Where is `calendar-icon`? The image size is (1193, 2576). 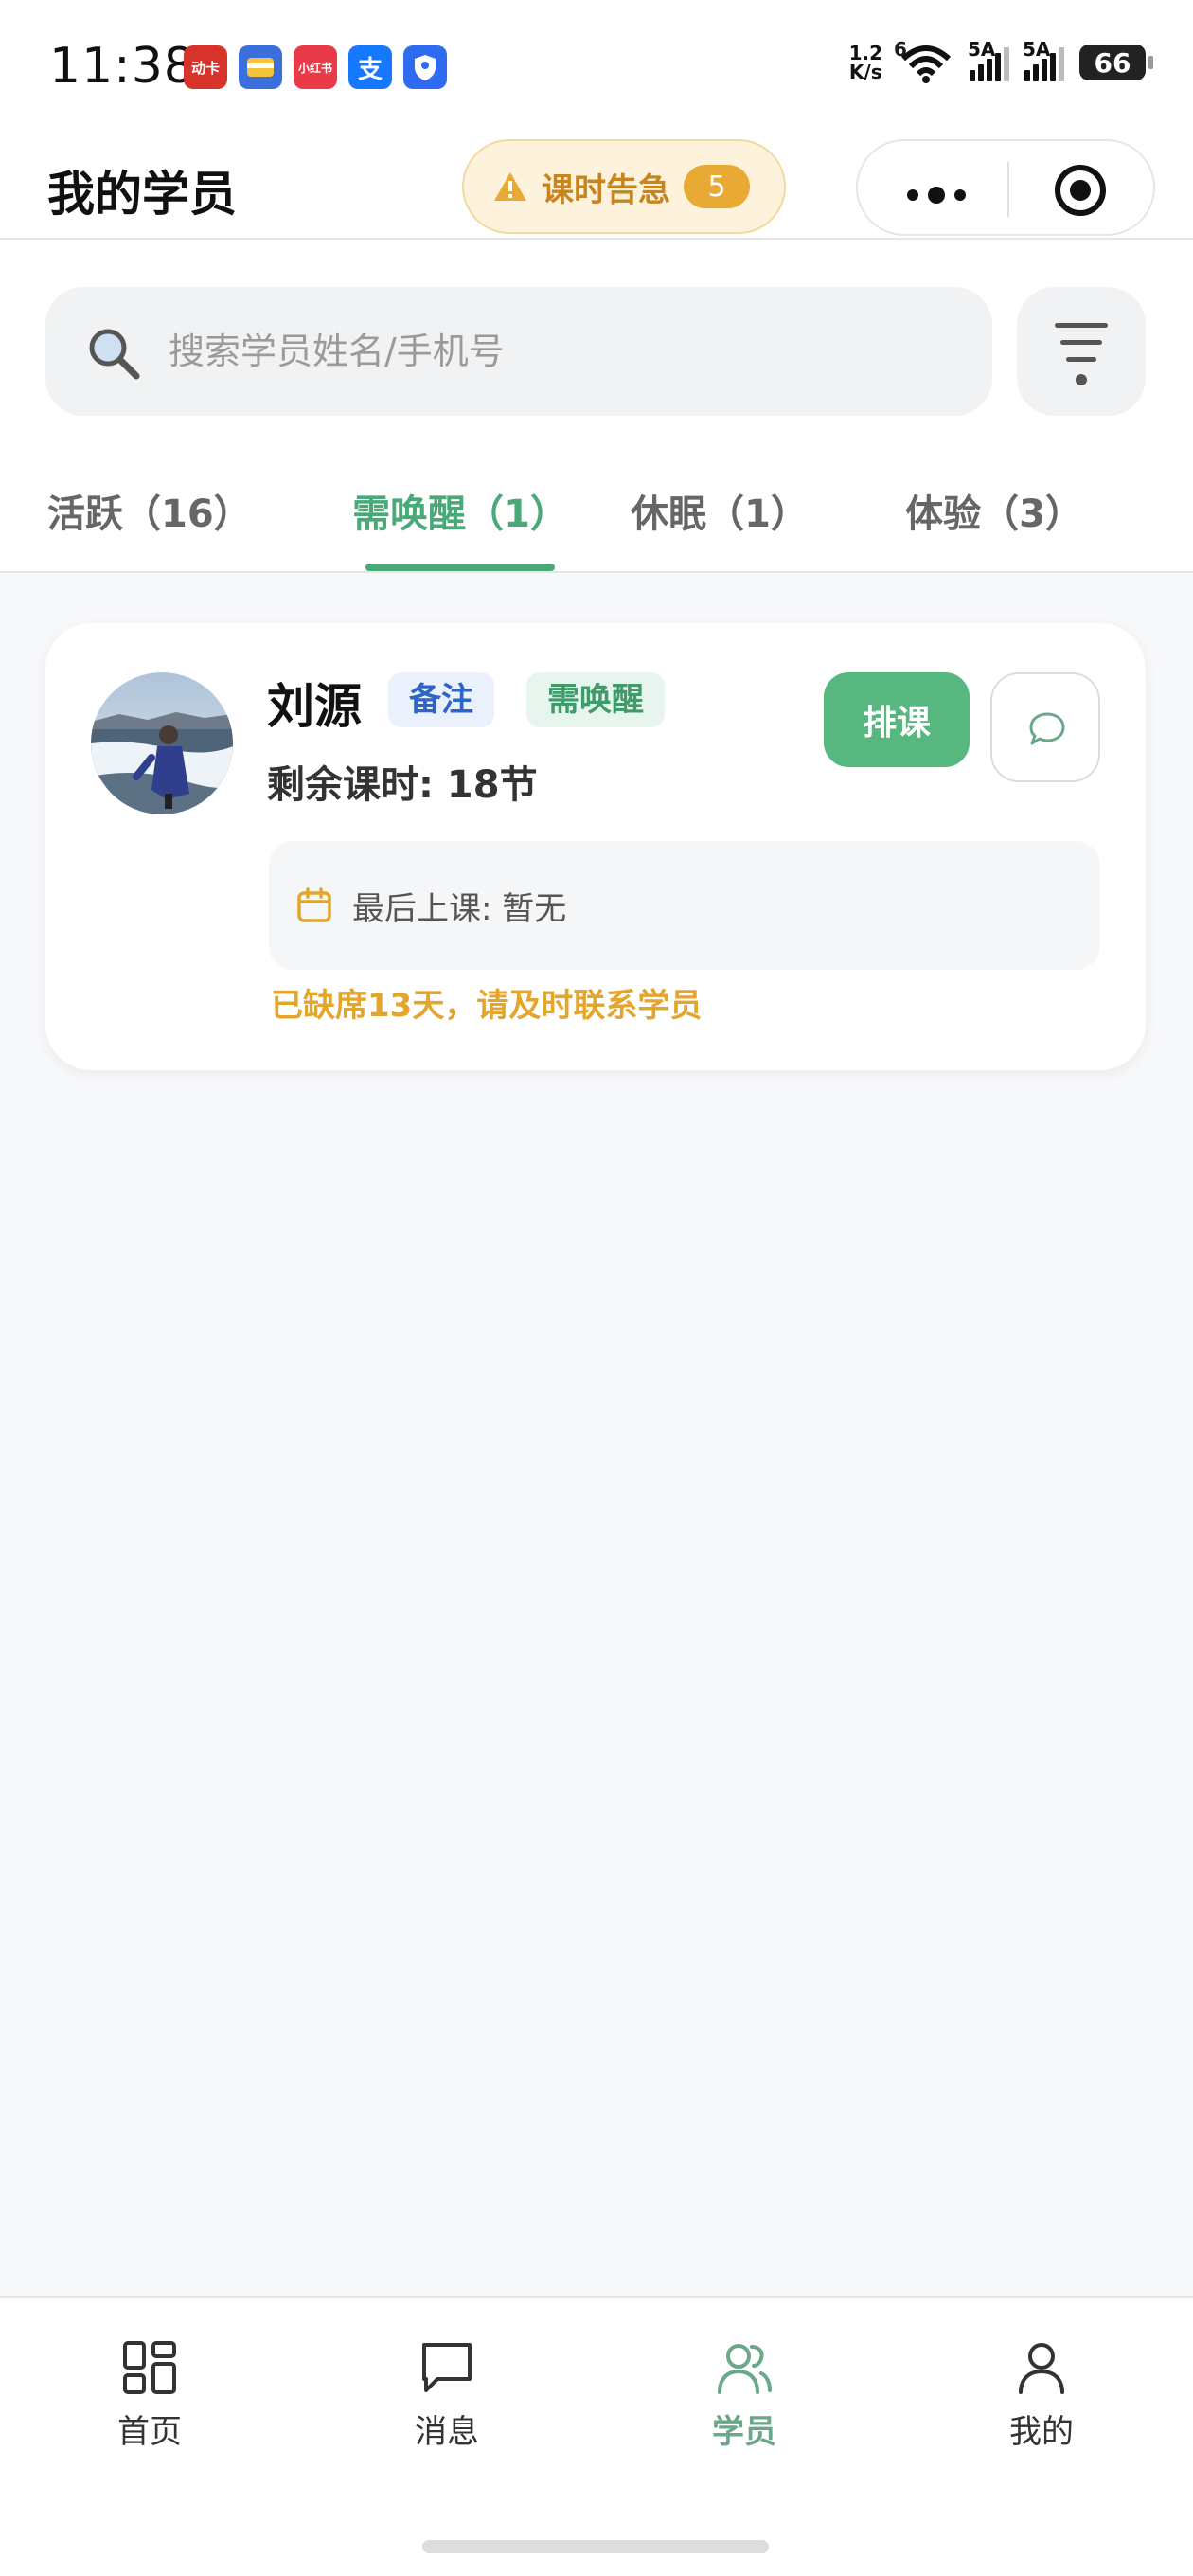 calendar-icon is located at coordinates (314, 904).